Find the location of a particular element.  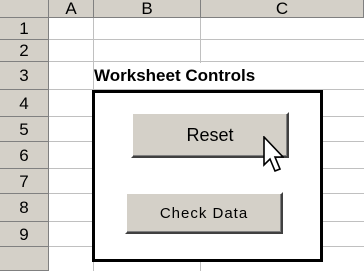

row-header-4: 4 is located at coordinates (24, 103).